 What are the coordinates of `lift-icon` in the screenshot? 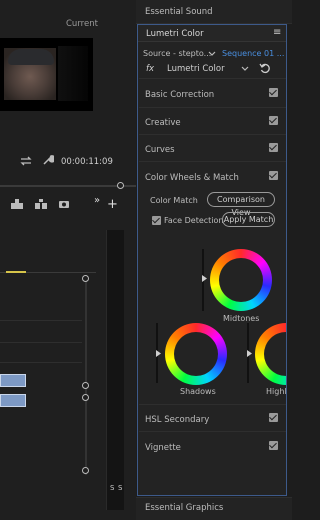 It's located at (17, 204).